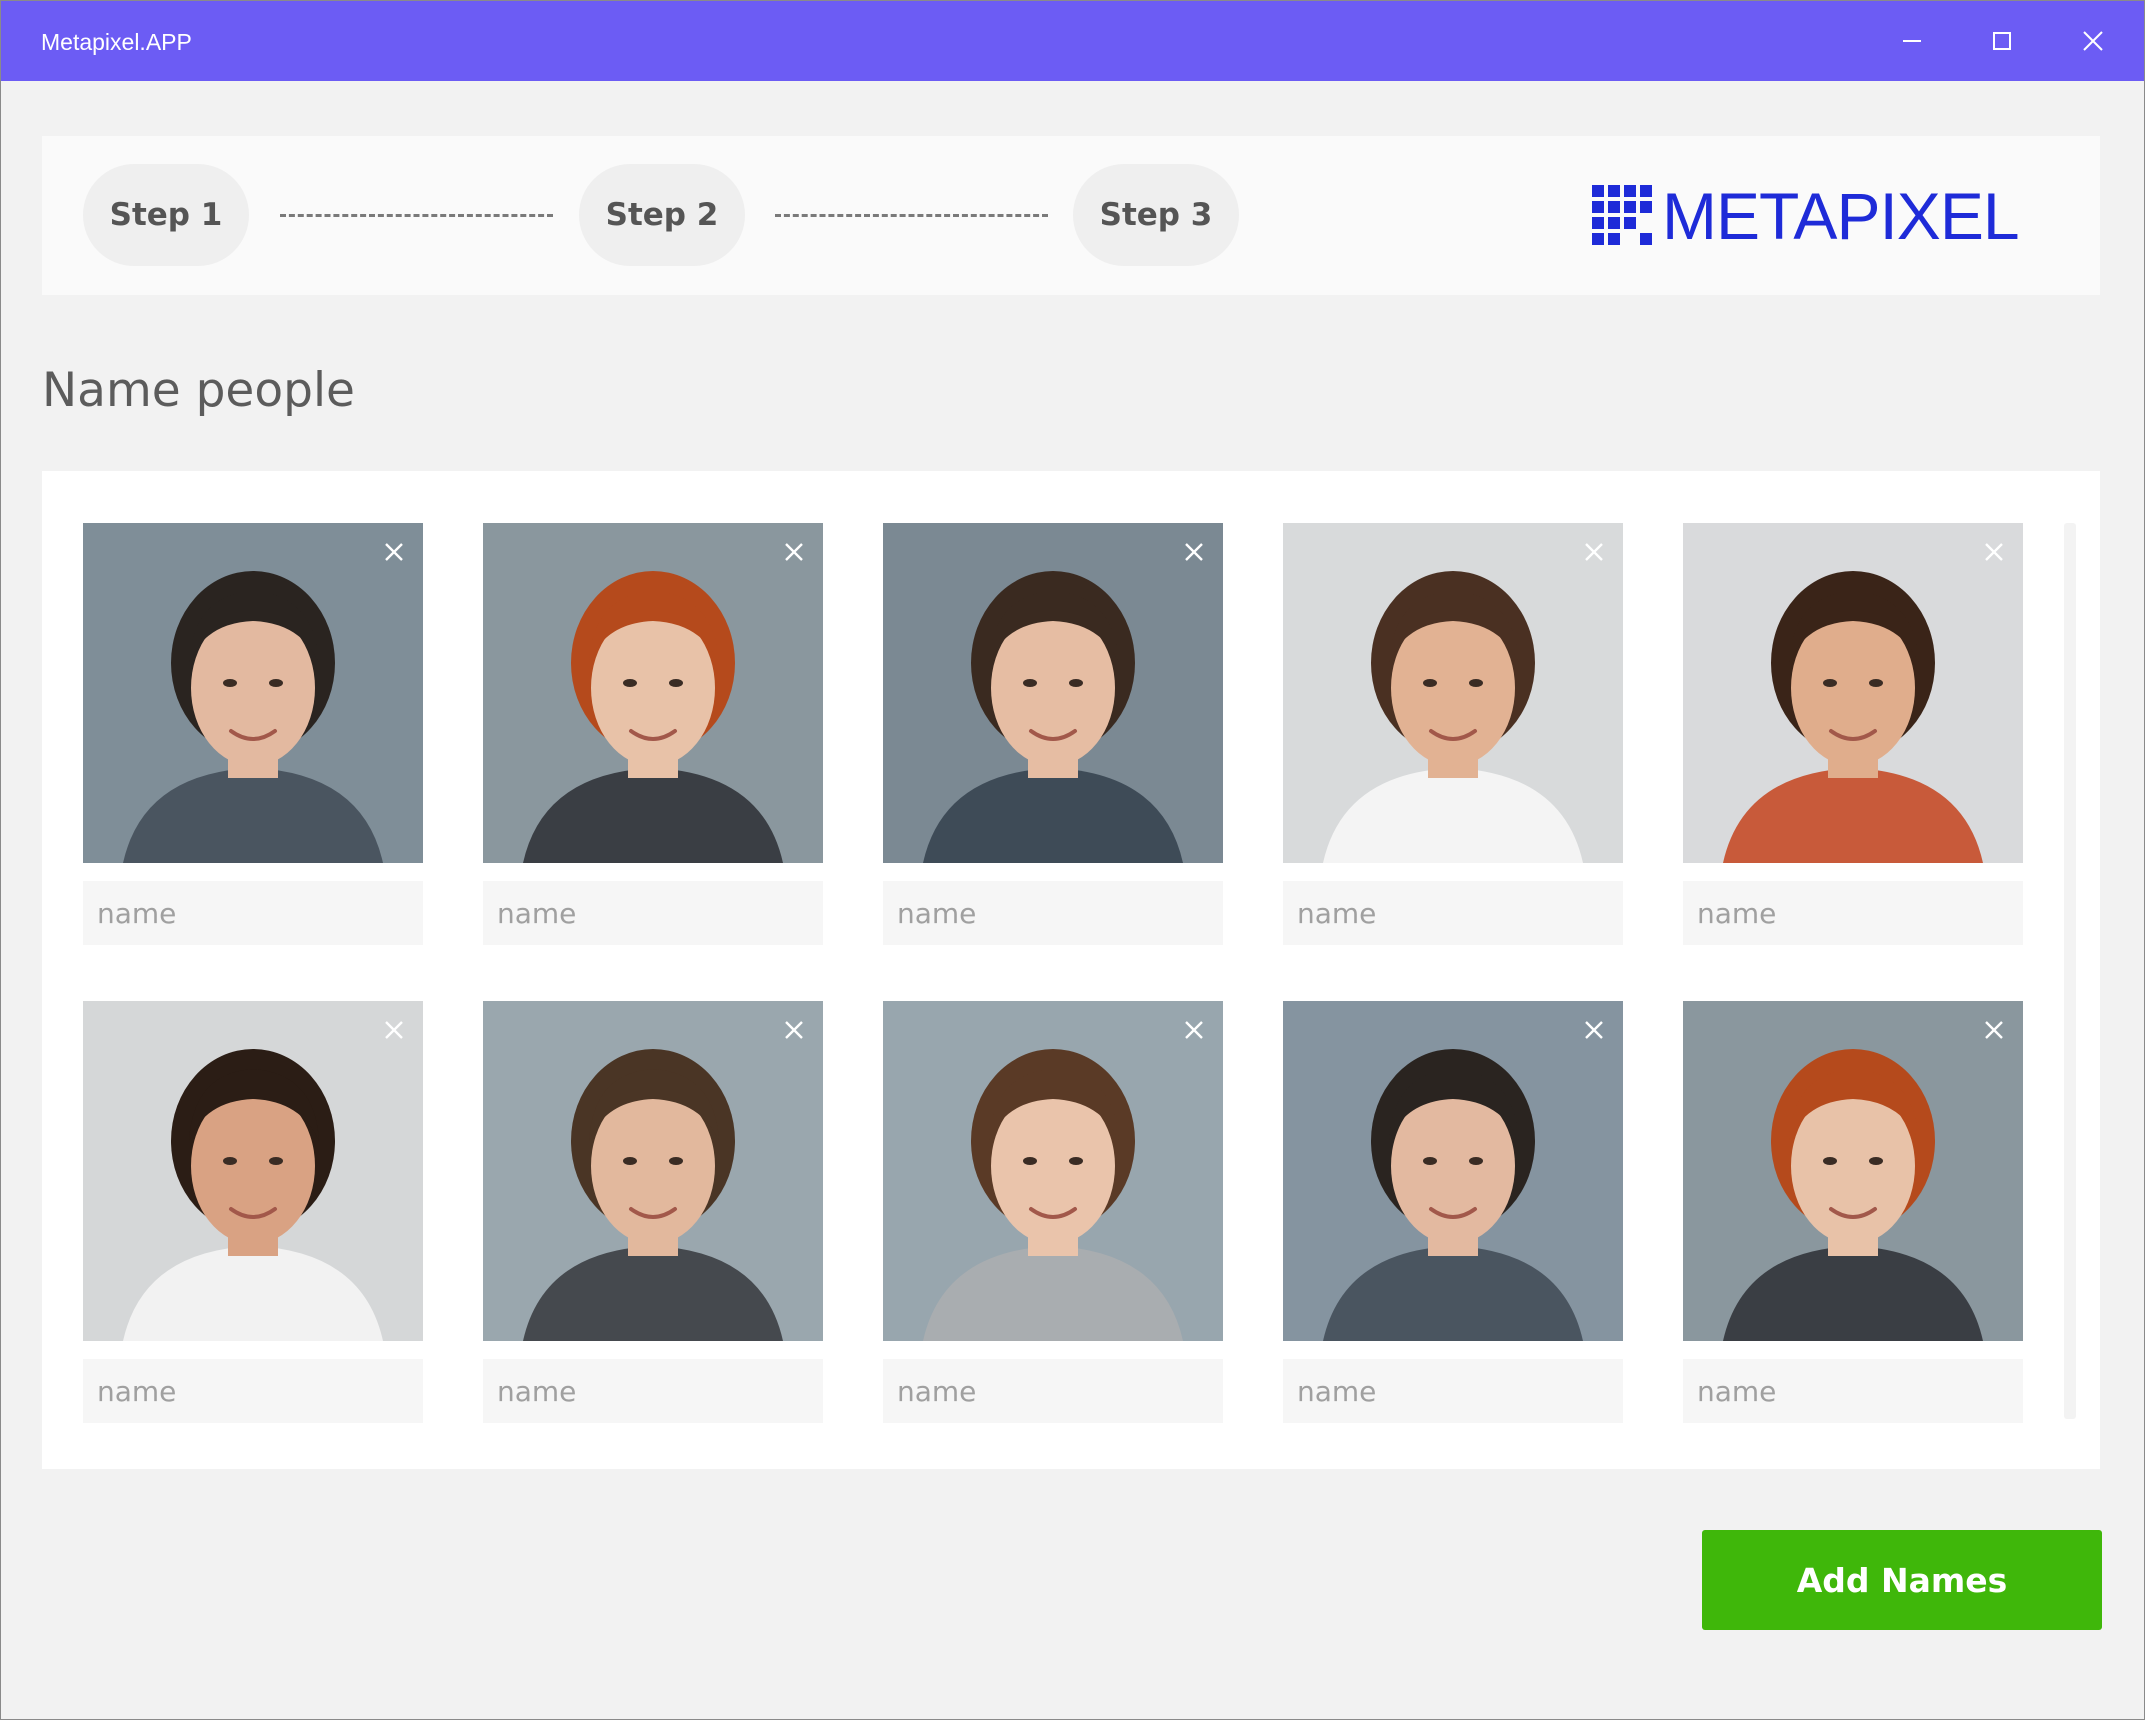  I want to click on step-3: Step 3, so click(1156, 215).